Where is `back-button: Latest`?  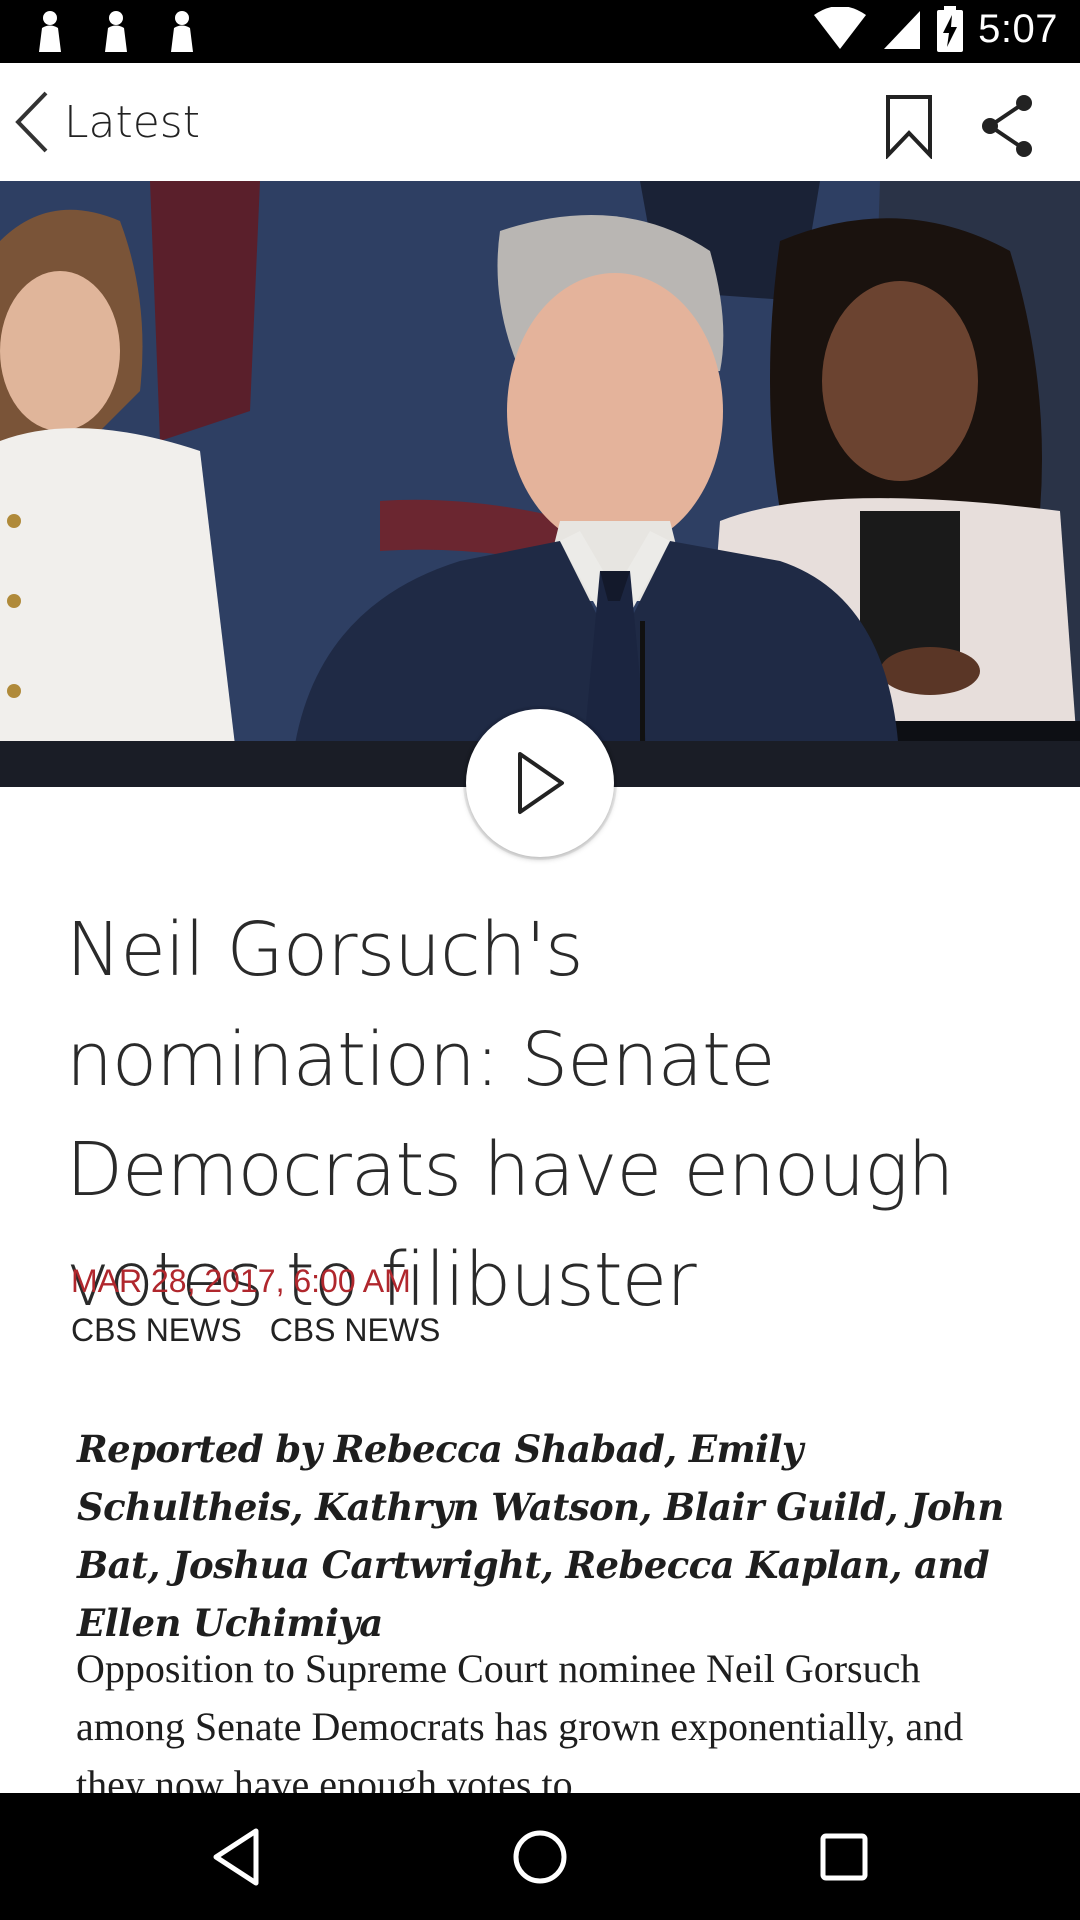 back-button: Latest is located at coordinates (107, 122).